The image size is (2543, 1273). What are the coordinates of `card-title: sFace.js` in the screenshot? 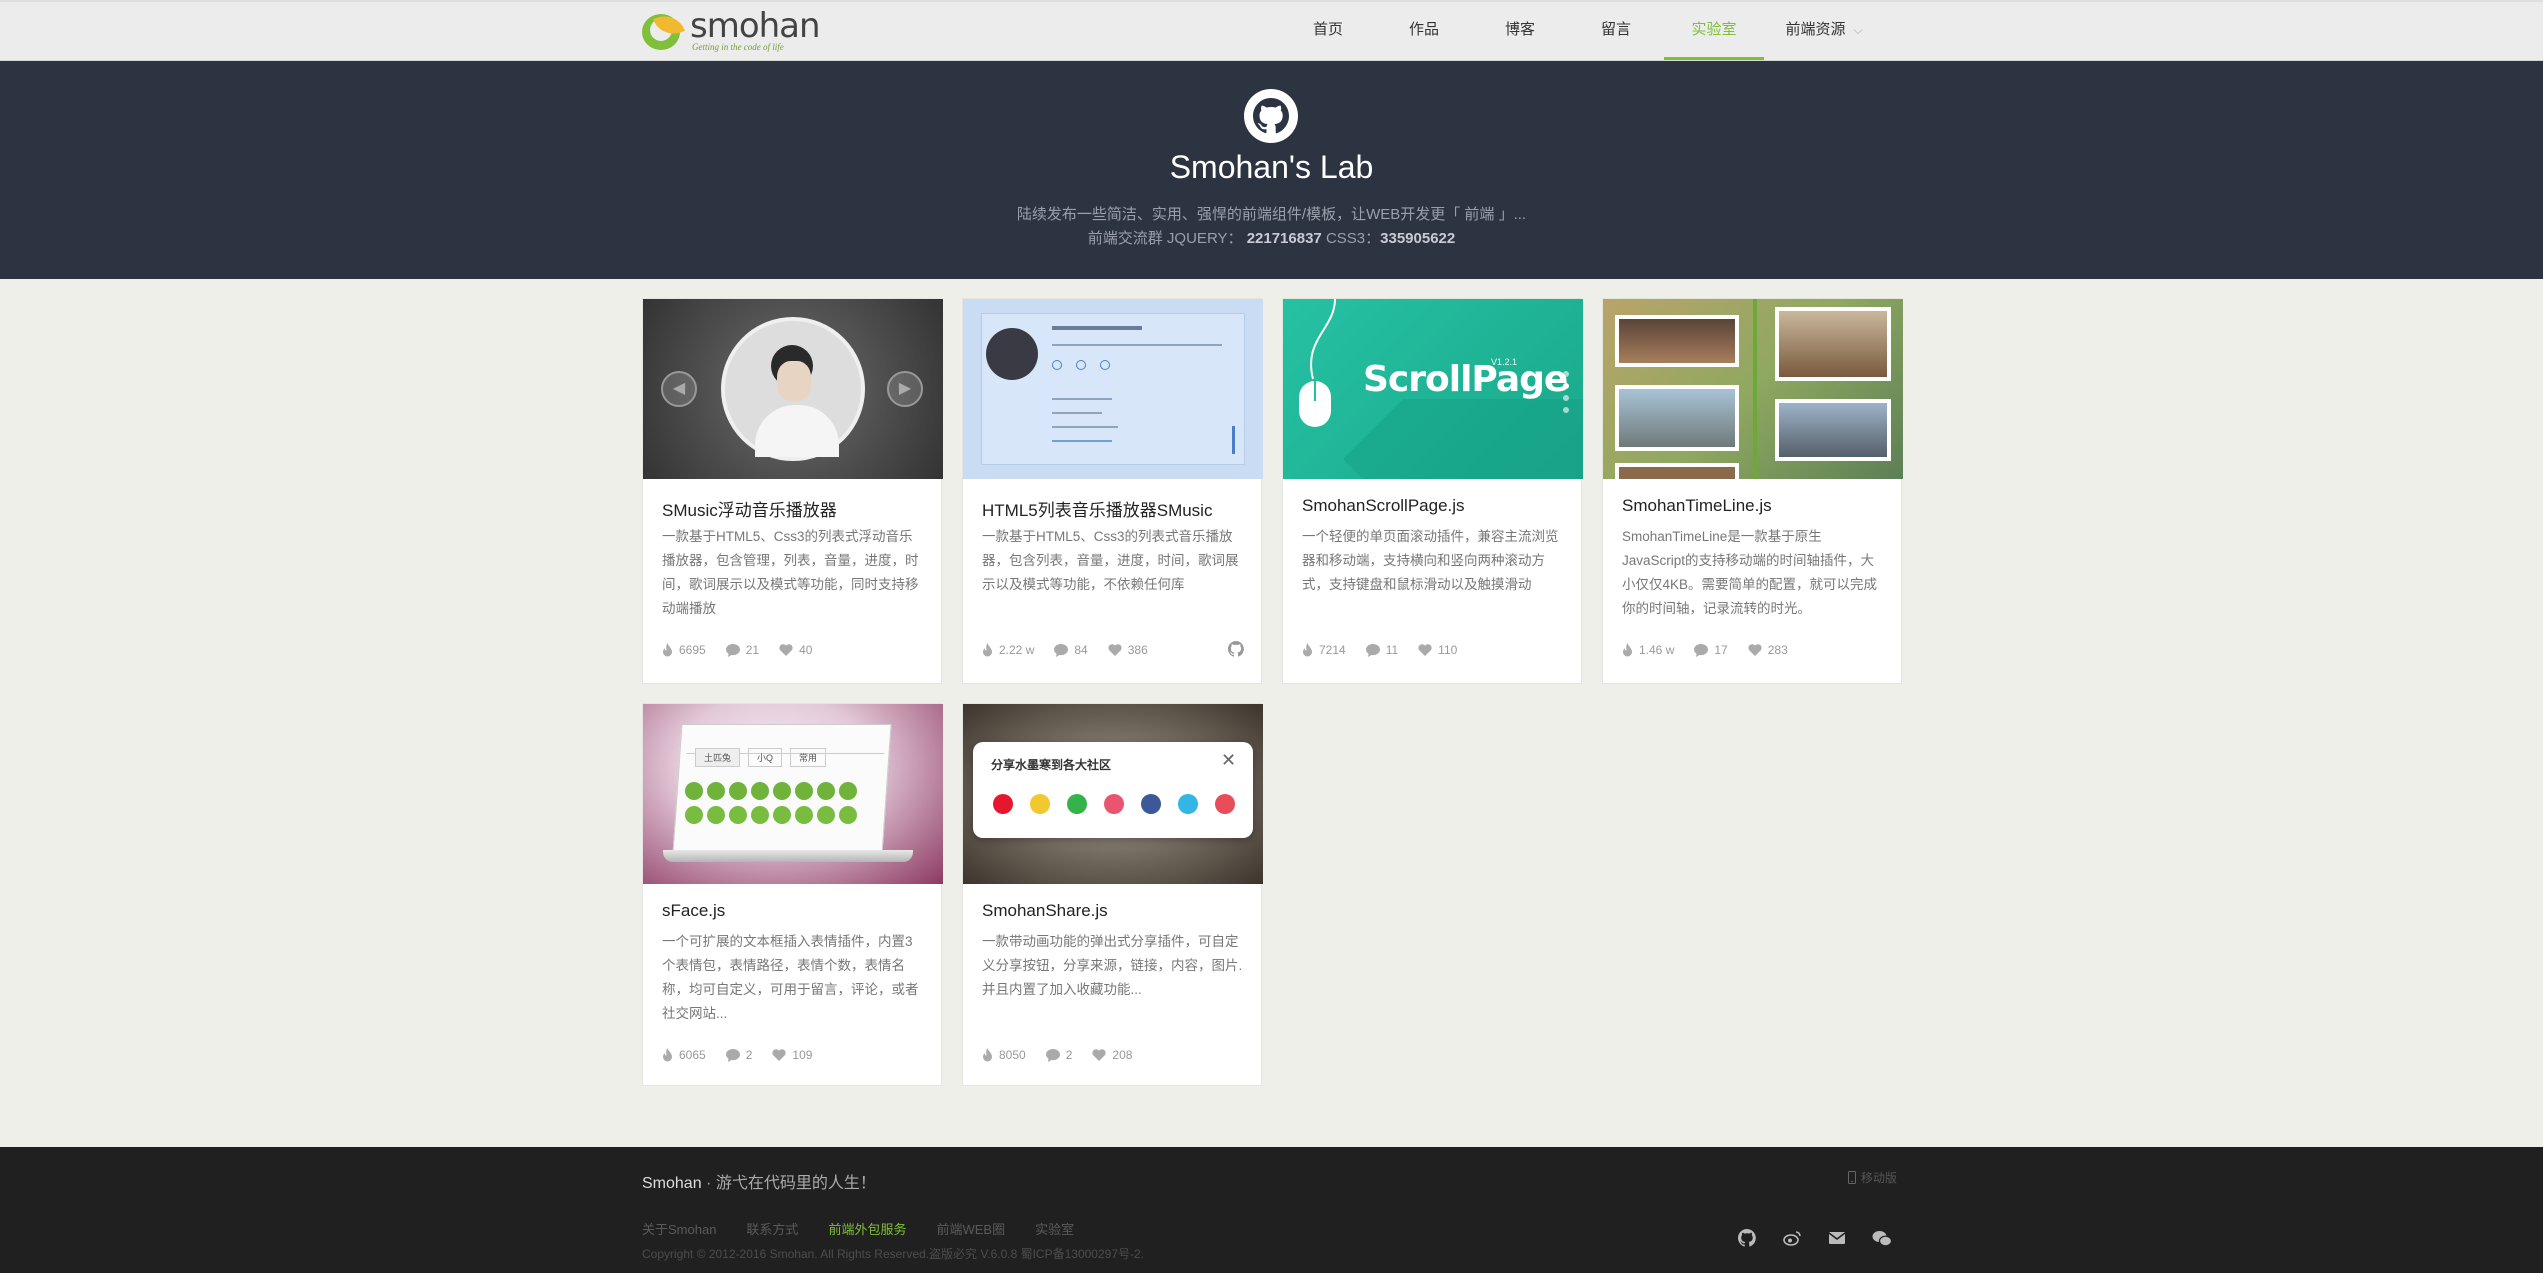 It's located at (693, 911).